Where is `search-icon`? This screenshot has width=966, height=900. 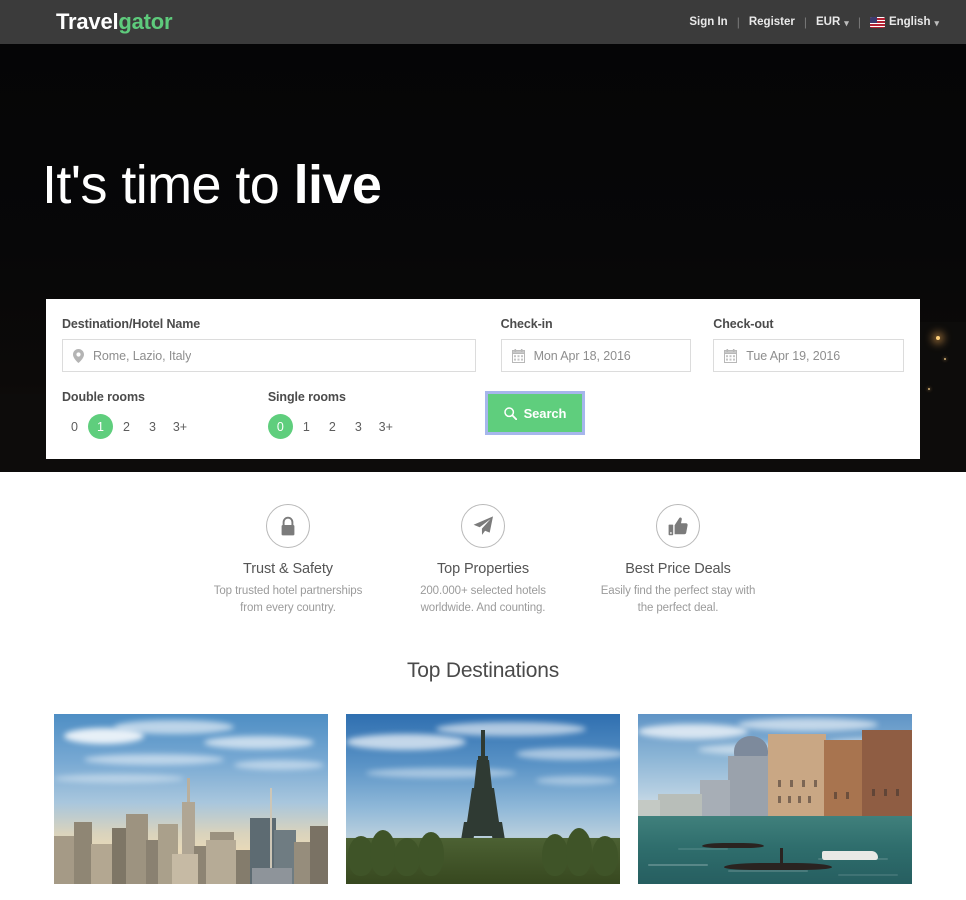 search-icon is located at coordinates (510, 413).